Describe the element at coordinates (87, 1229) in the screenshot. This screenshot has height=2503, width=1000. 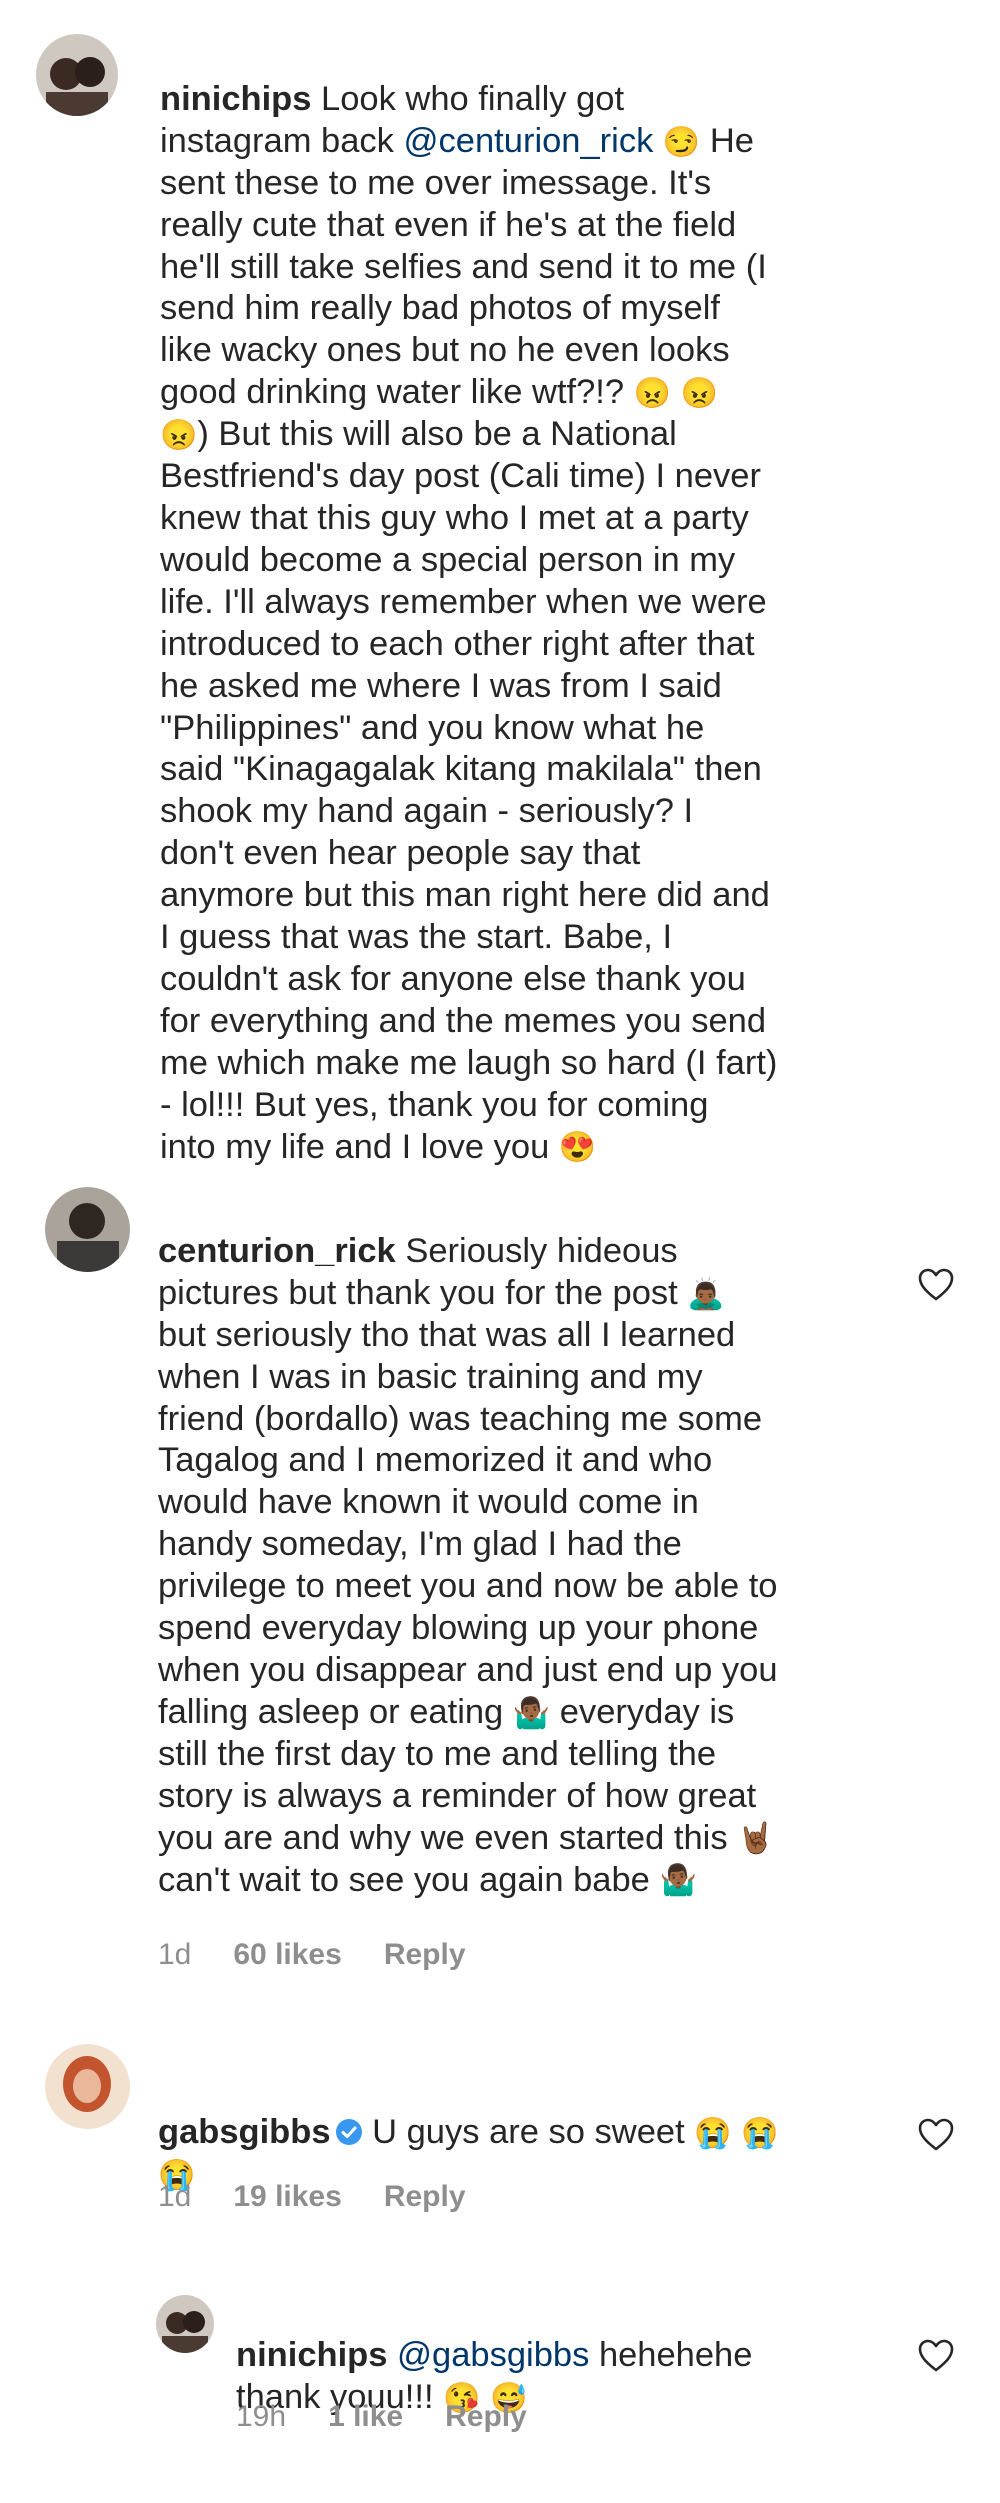
I see `avatar-centurion-rick` at that location.